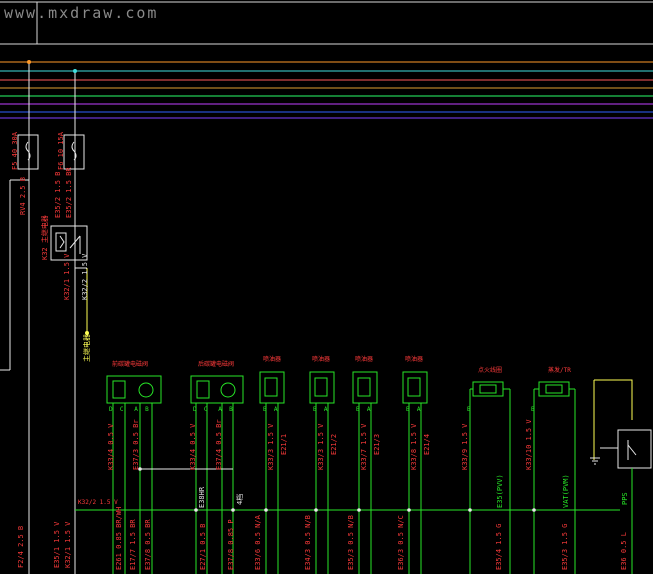 This screenshot has height=574, width=653. I want to click on bottom-label-12: E36 0.5 L, so click(624, 551).